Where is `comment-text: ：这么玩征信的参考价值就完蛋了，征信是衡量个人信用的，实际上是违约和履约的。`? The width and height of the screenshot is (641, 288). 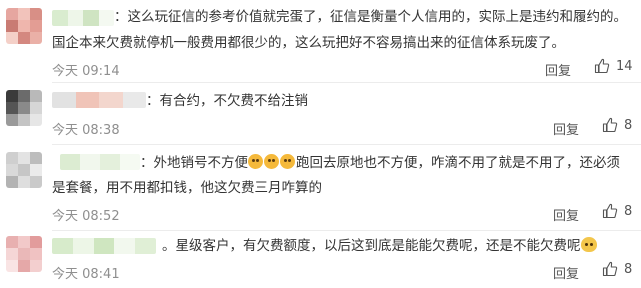 comment-text: ：这么玩征信的参考价值就完蛋了，征信是衡量个人信用的，实际上是违约和履约的。 is located at coordinates (370, 17).